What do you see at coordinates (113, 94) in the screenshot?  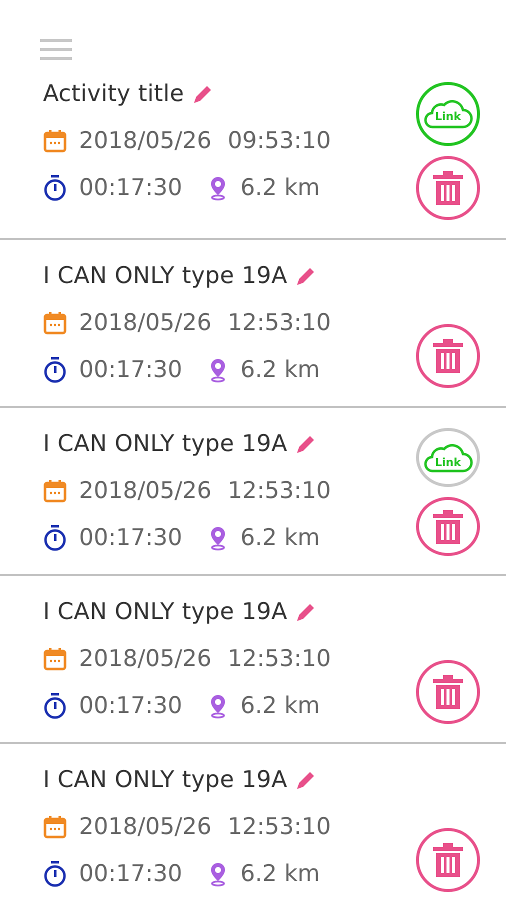 I see `activity-title: Activity title` at bounding box center [113, 94].